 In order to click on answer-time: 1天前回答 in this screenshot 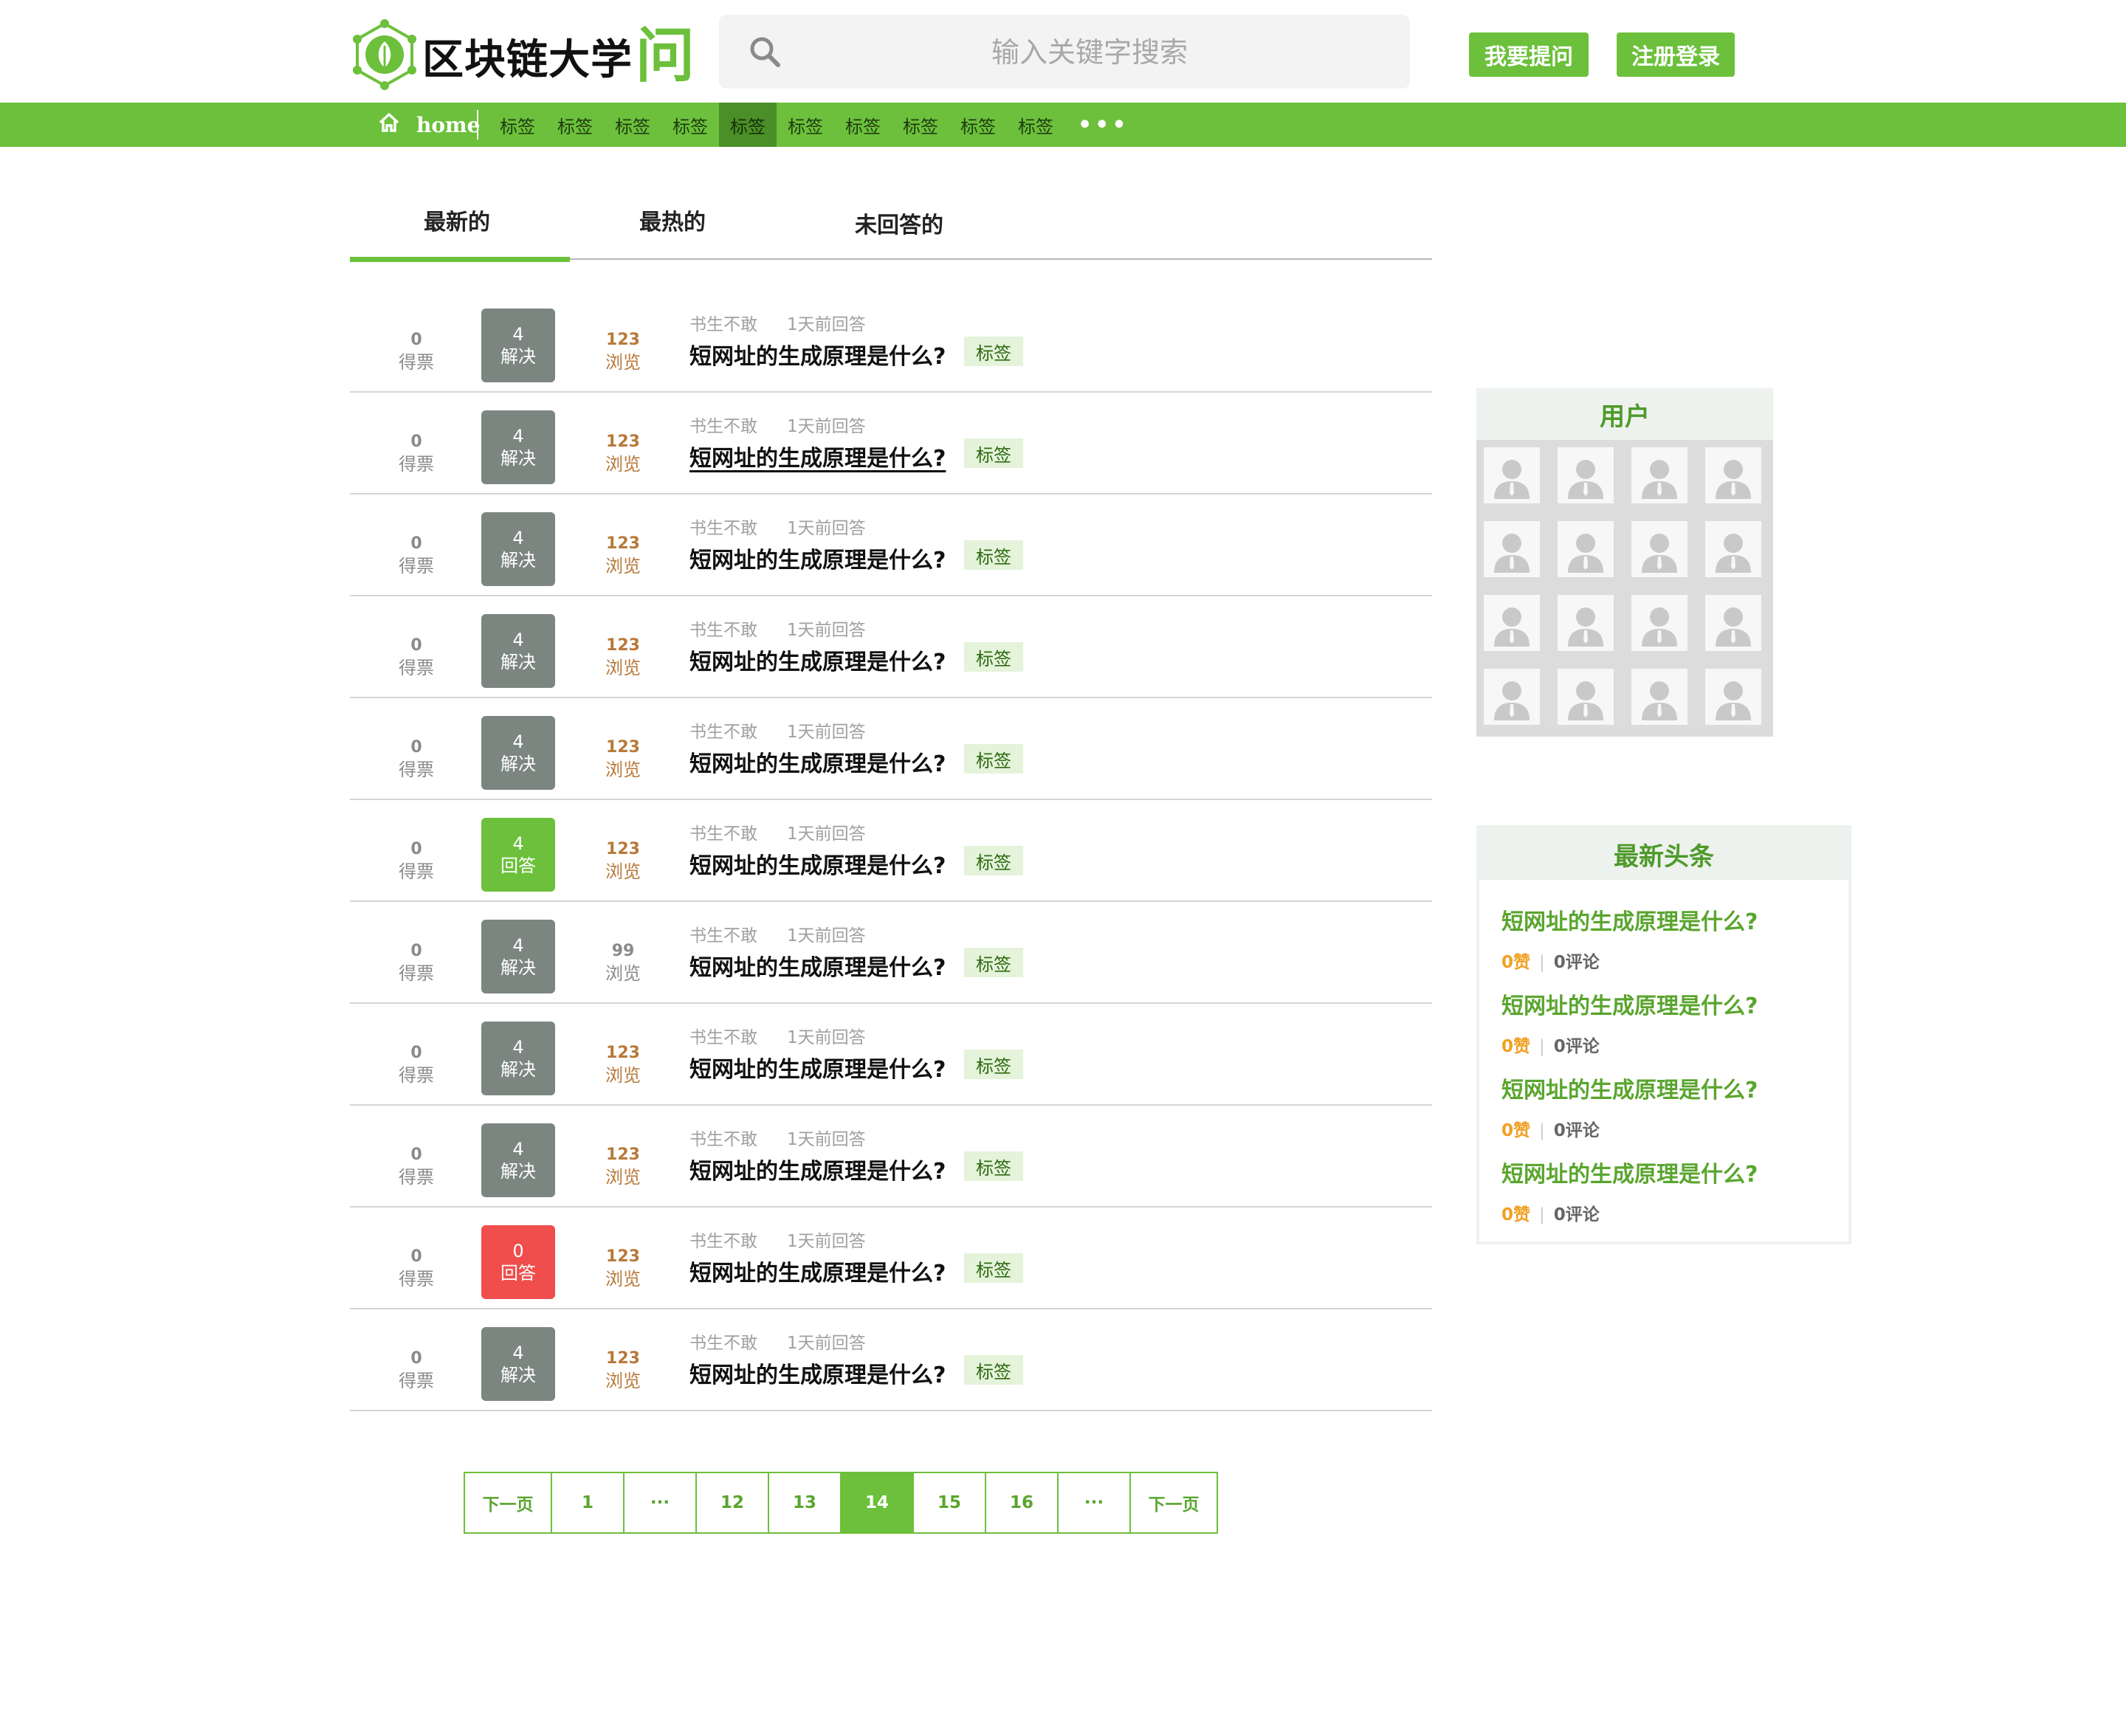, I will do `click(827, 936)`.